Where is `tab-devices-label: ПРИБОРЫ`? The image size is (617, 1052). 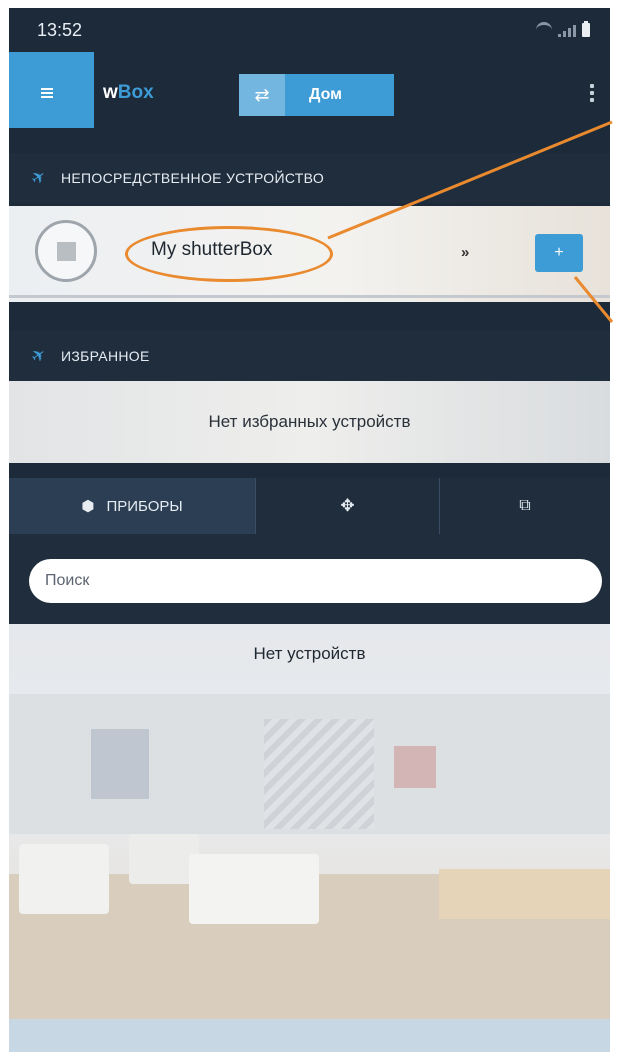 tab-devices-label: ПРИБОРЫ is located at coordinates (144, 506).